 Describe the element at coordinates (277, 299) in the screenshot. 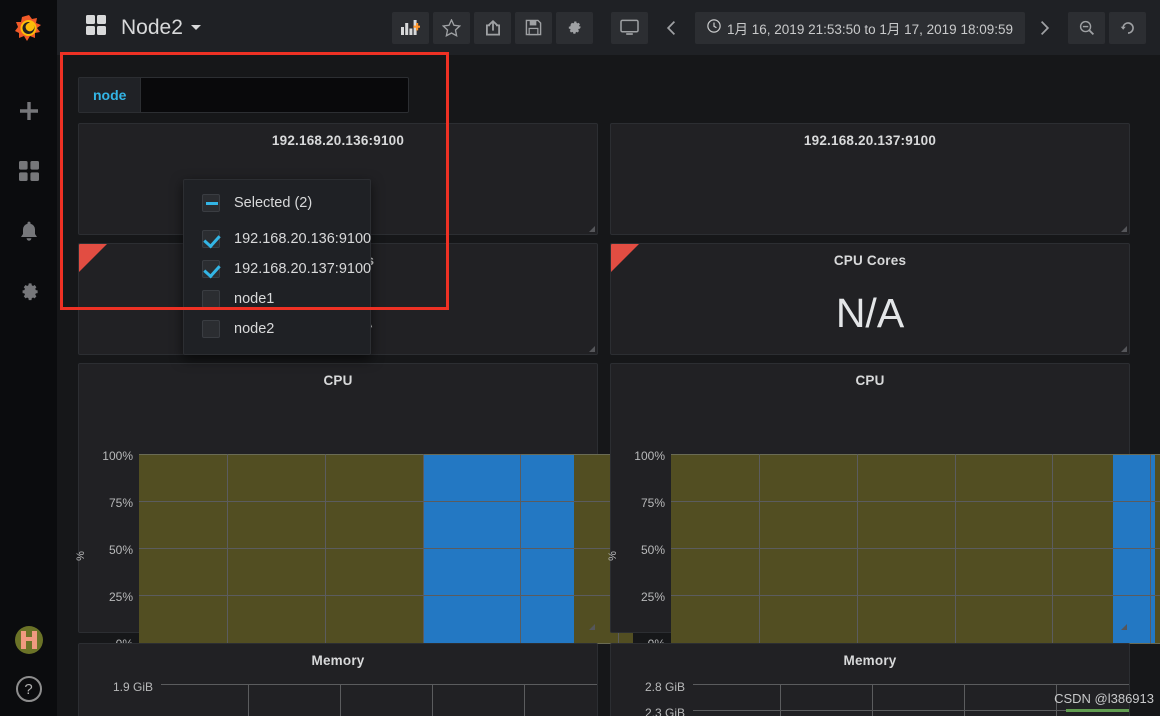

I see `dropdown-option-2: node1` at that location.